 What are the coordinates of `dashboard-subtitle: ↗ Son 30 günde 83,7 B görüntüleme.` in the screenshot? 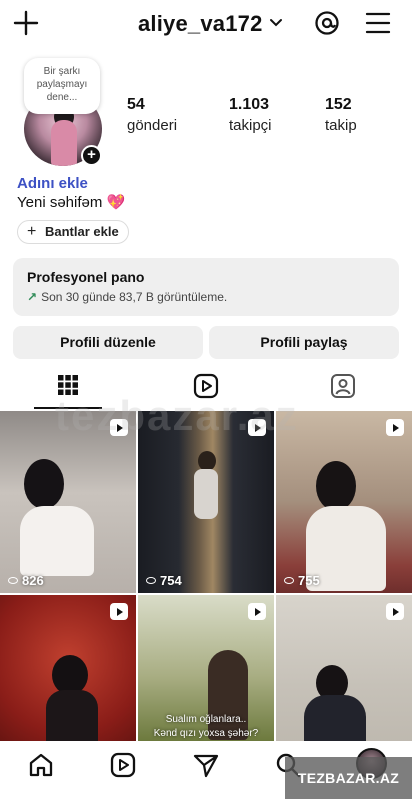 It's located at (206, 297).